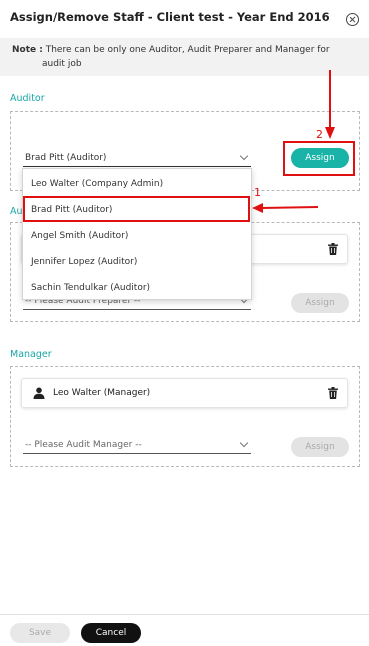  I want to click on dropdown-option: Jennifer Lopez (Auditor), so click(137, 262).